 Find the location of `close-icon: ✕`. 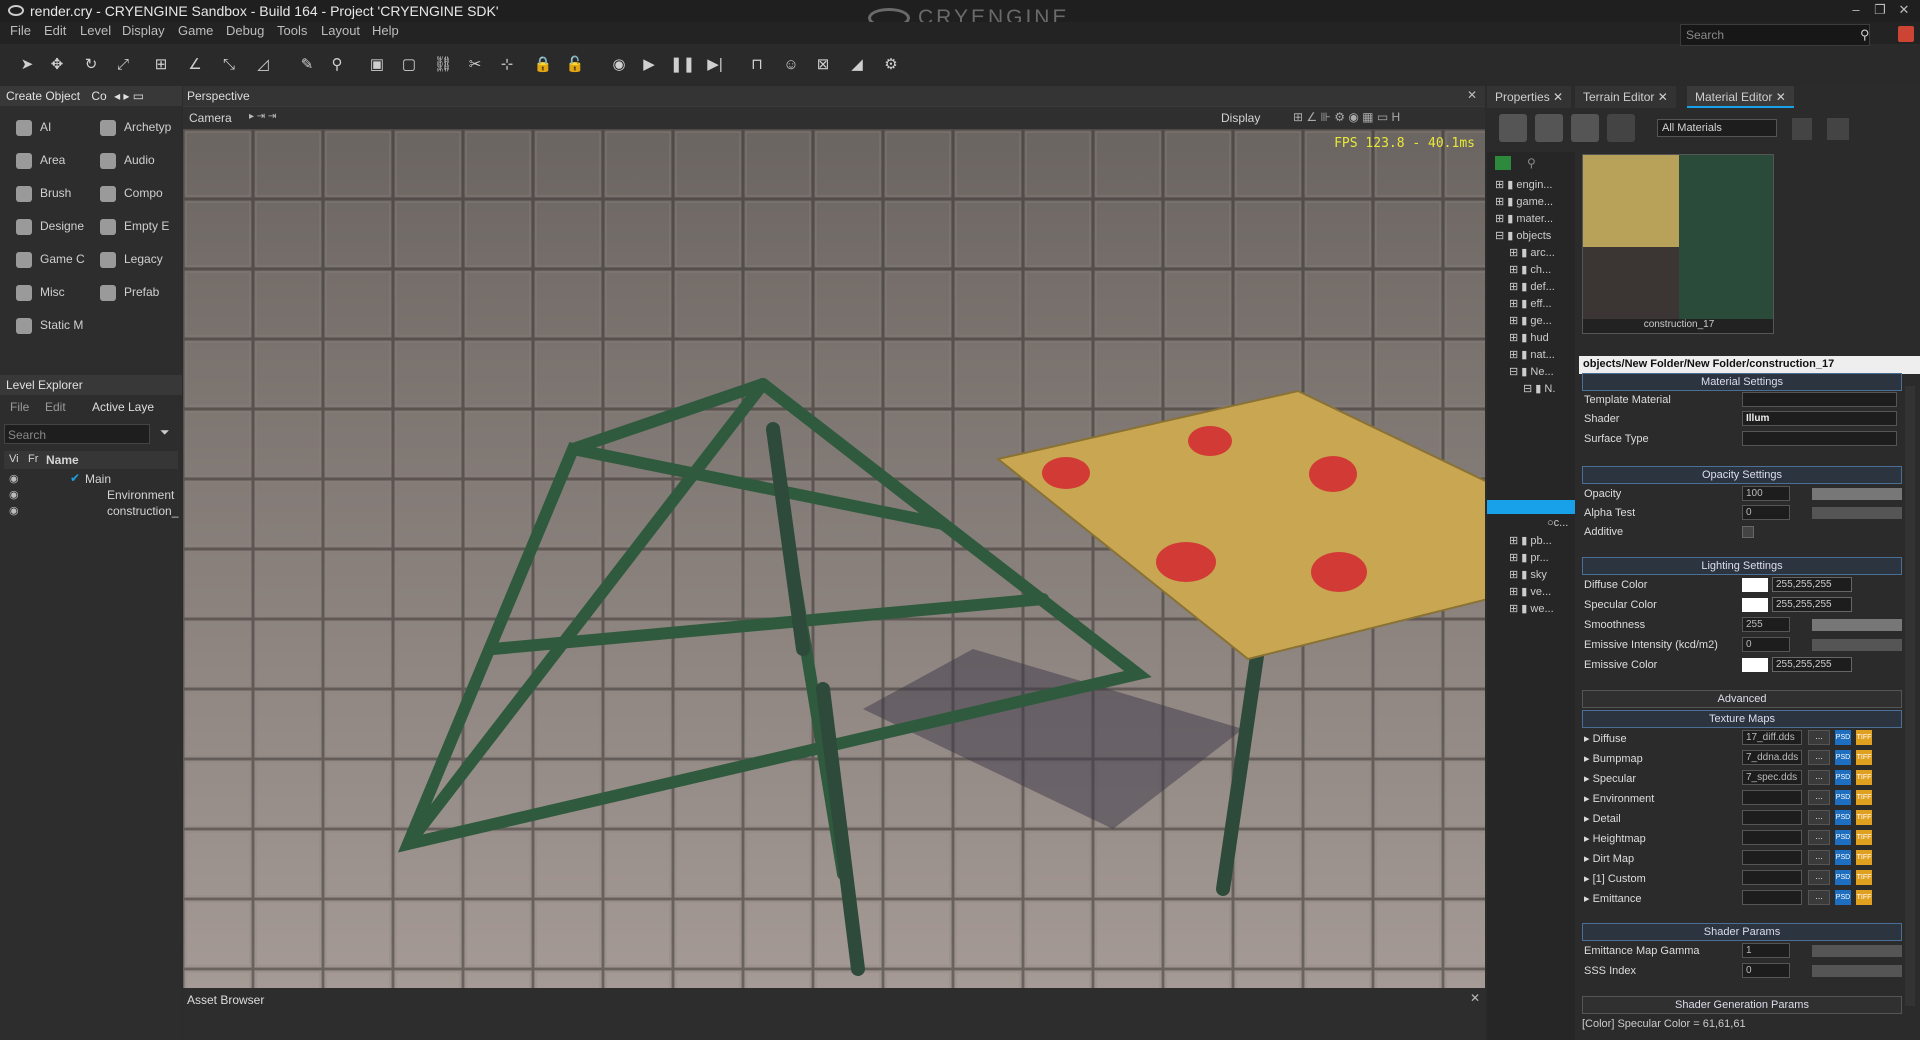

close-icon: ✕ is located at coordinates (1904, 10).